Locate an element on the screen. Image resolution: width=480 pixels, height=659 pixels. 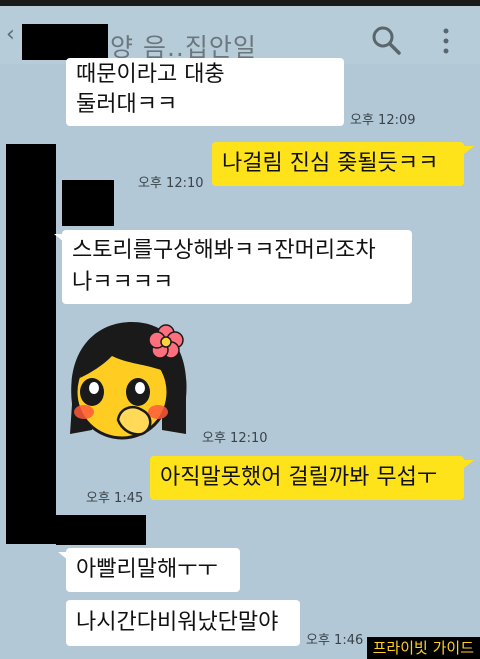
outgoing-message: 나걸림 진심 좆될듯ㅋㅋ is located at coordinates (338, 164).